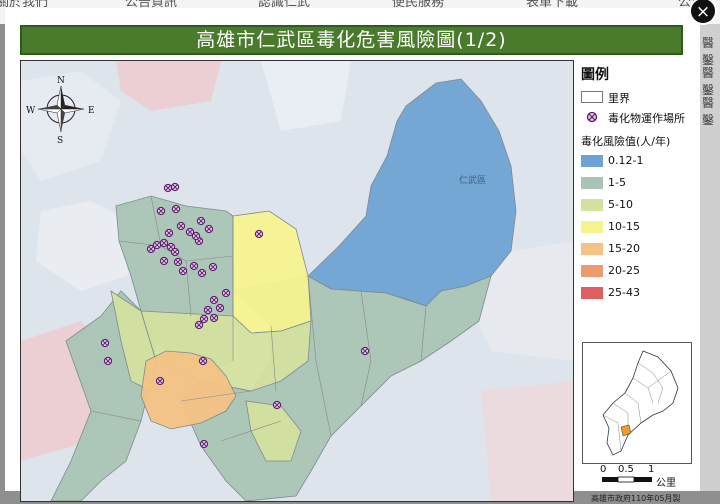 The image size is (720, 504). Describe the element at coordinates (626, 469) in the screenshot. I see `scale-tick: 0.5` at that location.